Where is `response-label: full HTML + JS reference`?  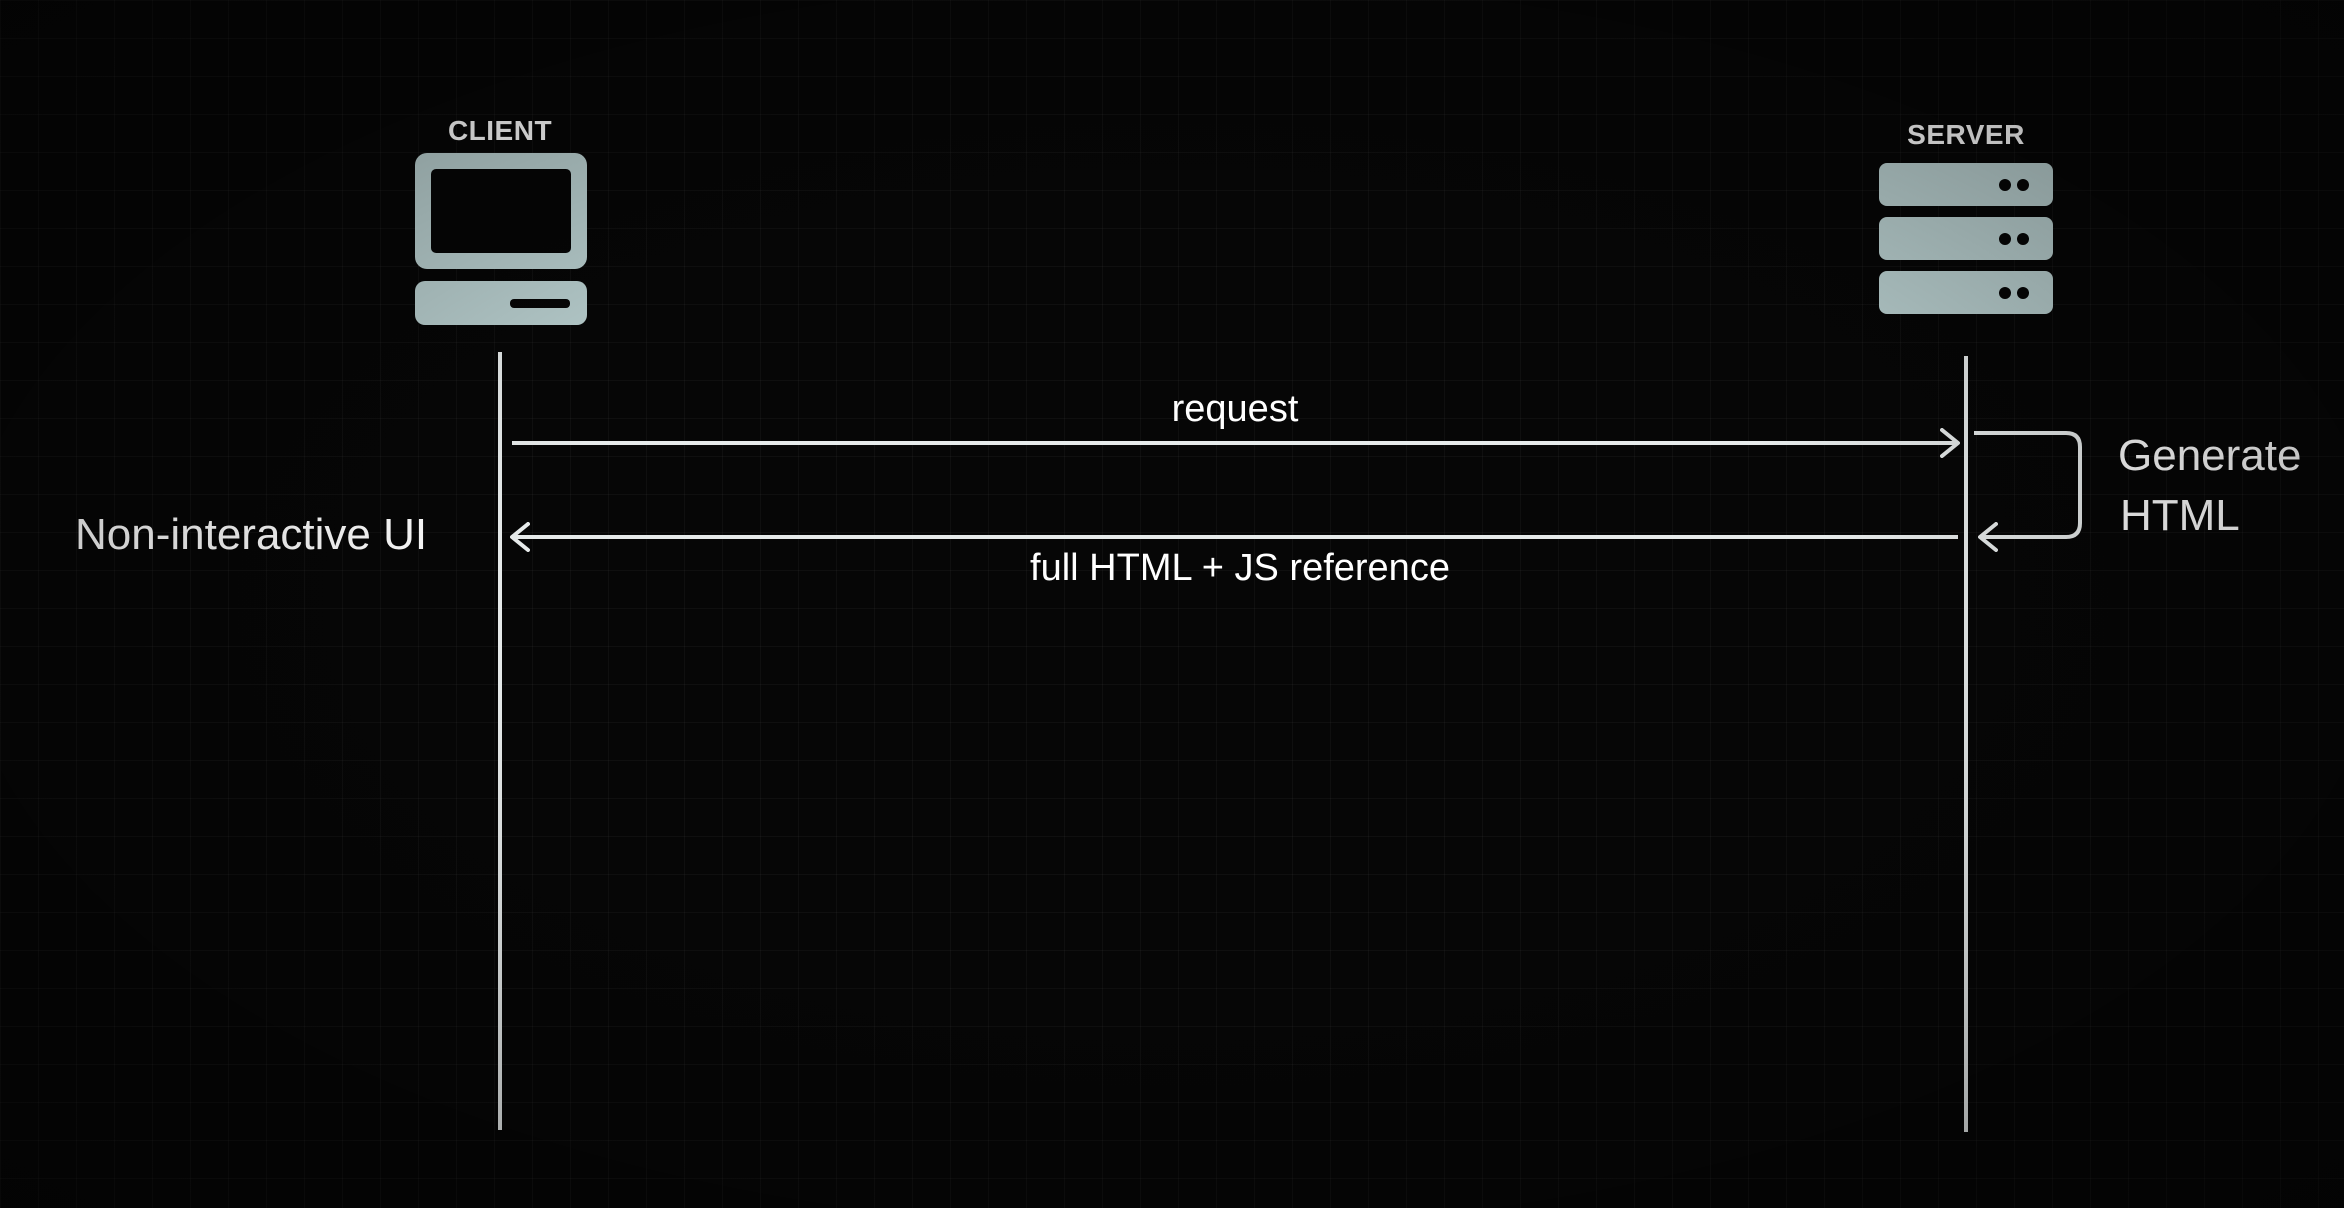 response-label: full HTML + JS reference is located at coordinates (1240, 568).